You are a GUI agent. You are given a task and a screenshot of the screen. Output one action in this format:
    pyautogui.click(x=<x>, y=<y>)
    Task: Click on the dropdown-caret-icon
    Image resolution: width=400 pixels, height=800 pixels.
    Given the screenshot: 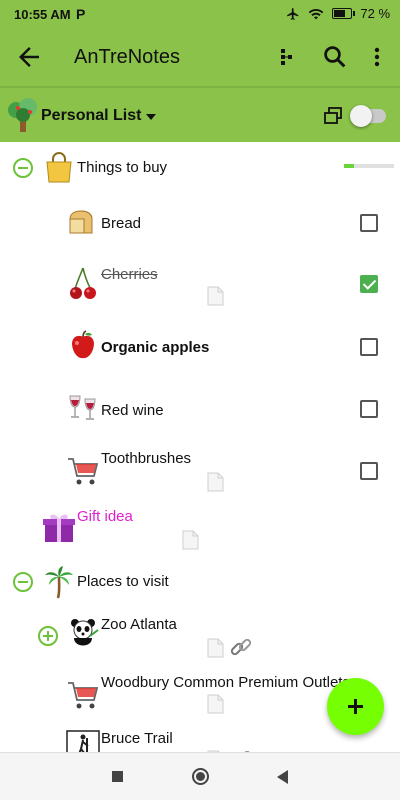 What is the action you would take?
    pyautogui.click(x=151, y=117)
    